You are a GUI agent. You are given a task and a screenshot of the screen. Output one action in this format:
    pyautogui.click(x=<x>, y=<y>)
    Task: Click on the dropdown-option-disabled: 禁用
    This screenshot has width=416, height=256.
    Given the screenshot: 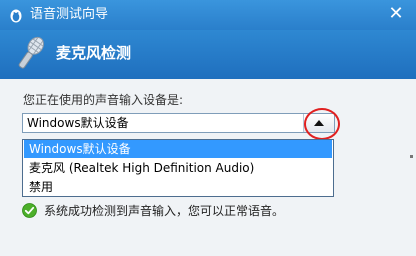 What is the action you would take?
    pyautogui.click(x=178, y=187)
    